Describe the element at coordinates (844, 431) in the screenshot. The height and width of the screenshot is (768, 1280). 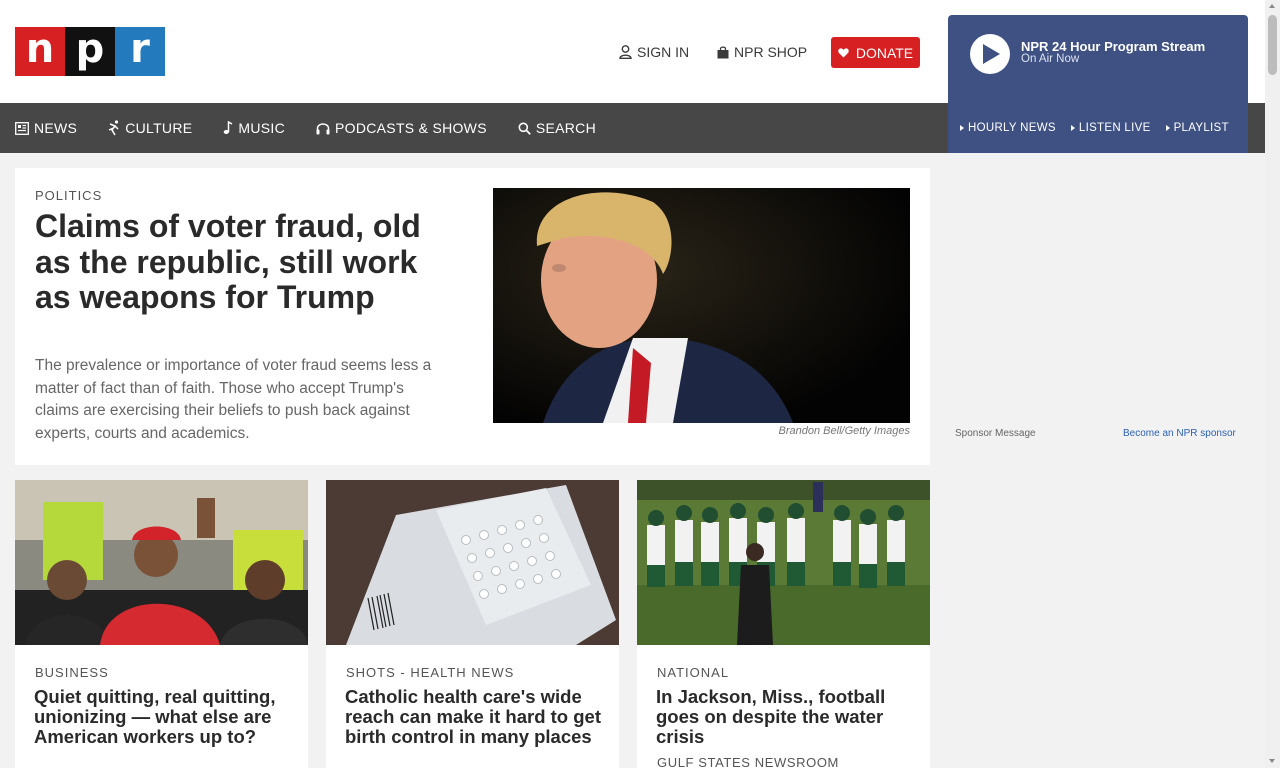
I see `image-credit: Brandon Bell/Getty Images` at that location.